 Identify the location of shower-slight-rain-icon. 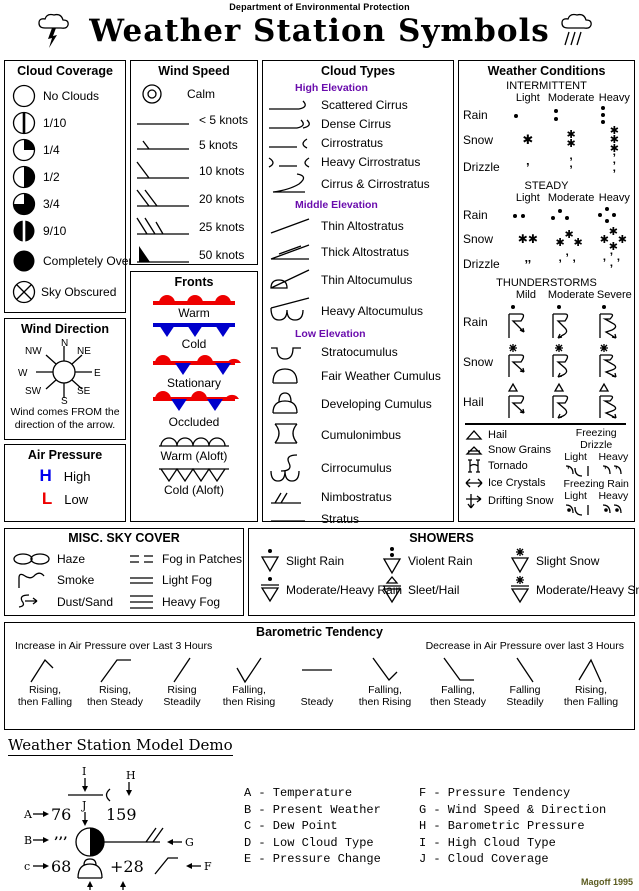
(270, 561).